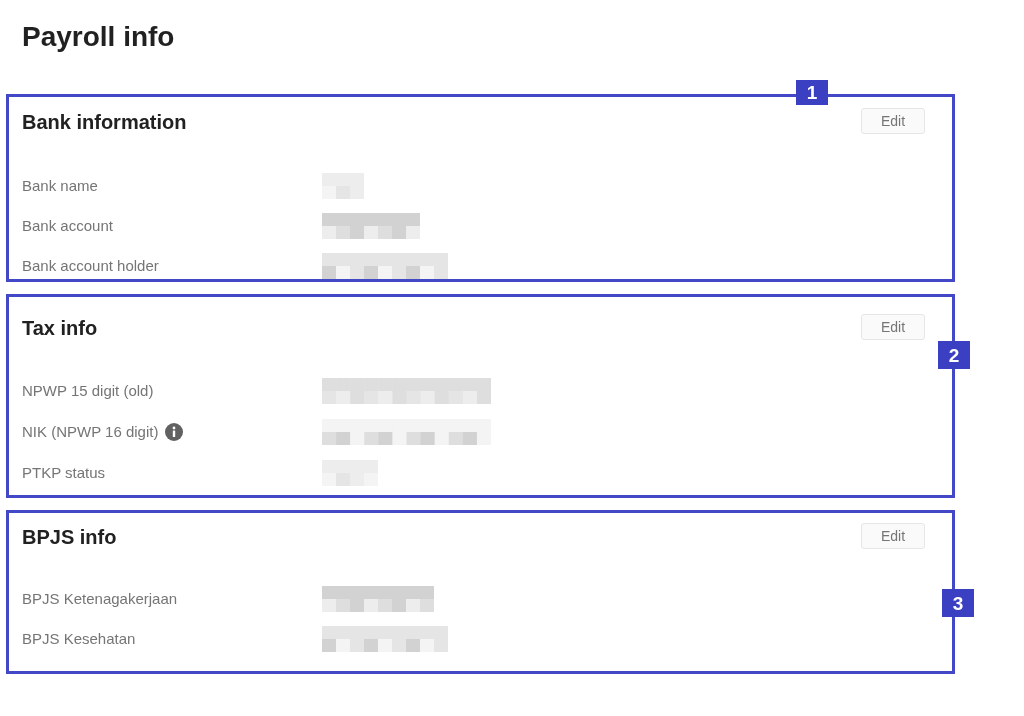 This screenshot has width=1024, height=716. What do you see at coordinates (100, 599) in the screenshot?
I see `field-label: BPJS Ketenagakerjaan` at bounding box center [100, 599].